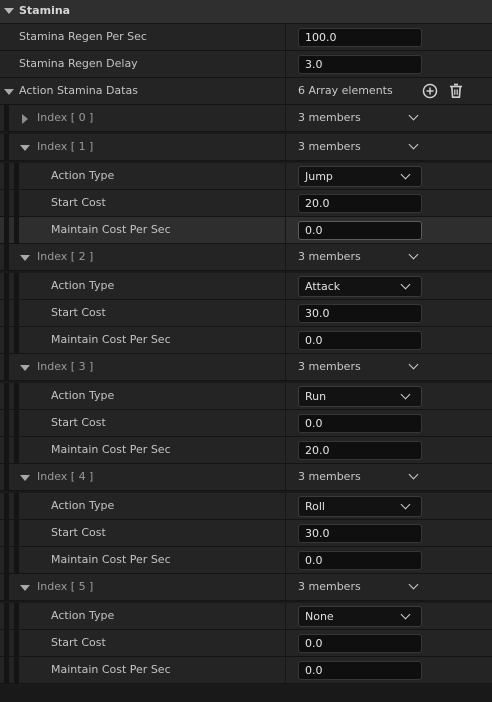  Describe the element at coordinates (246, 12) in the screenshot. I see `stamina-section-header: Stamina` at that location.